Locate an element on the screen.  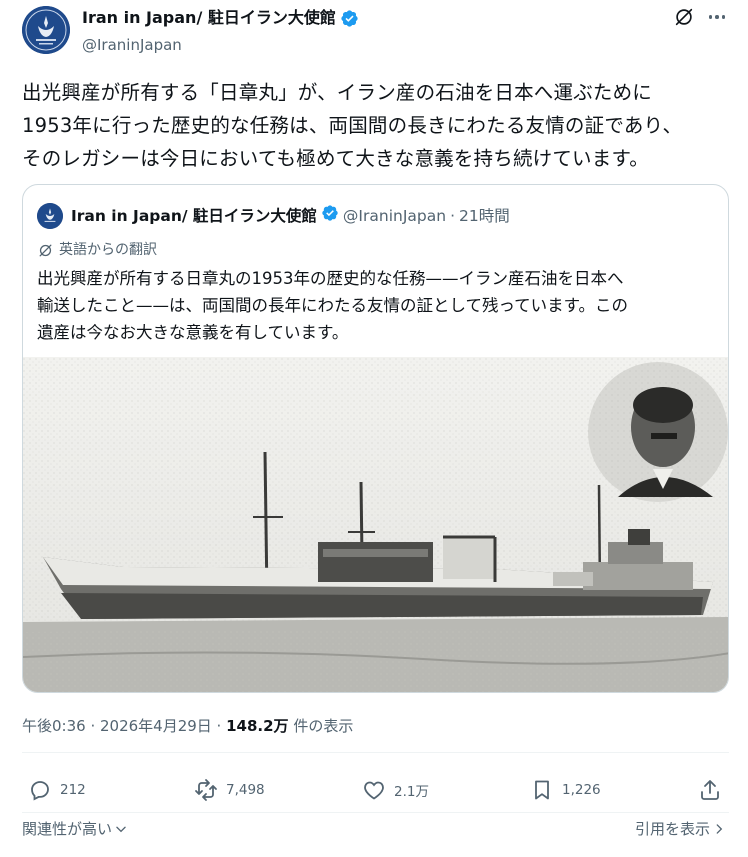
quoted-author-avatar is located at coordinates (50, 216).